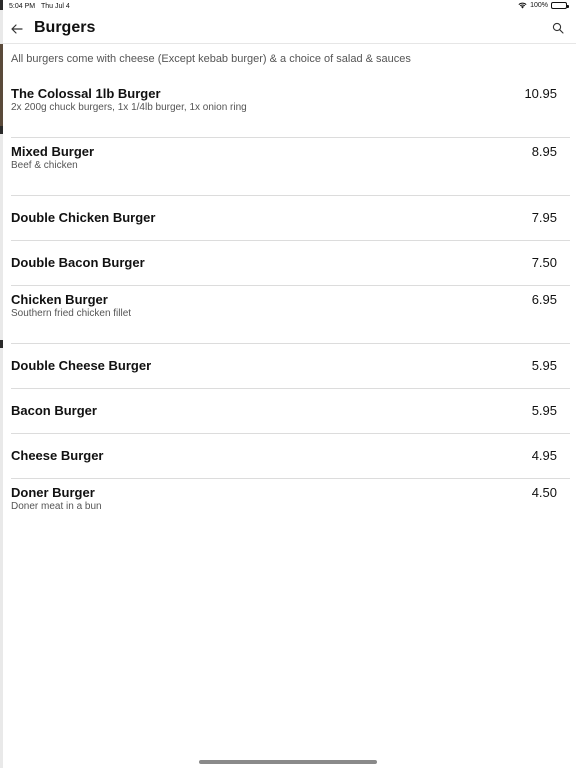 The width and height of the screenshot is (576, 768). I want to click on menu-item: Bacon Burger 5.95, so click(290, 411).